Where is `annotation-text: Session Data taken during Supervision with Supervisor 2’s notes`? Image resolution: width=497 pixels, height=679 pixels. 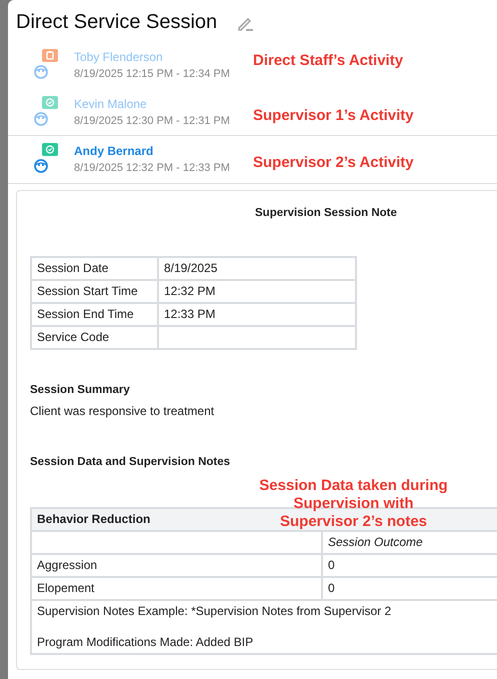 annotation-text: Session Data taken during Supervision with Supervisor 2’s notes is located at coordinates (353, 503).